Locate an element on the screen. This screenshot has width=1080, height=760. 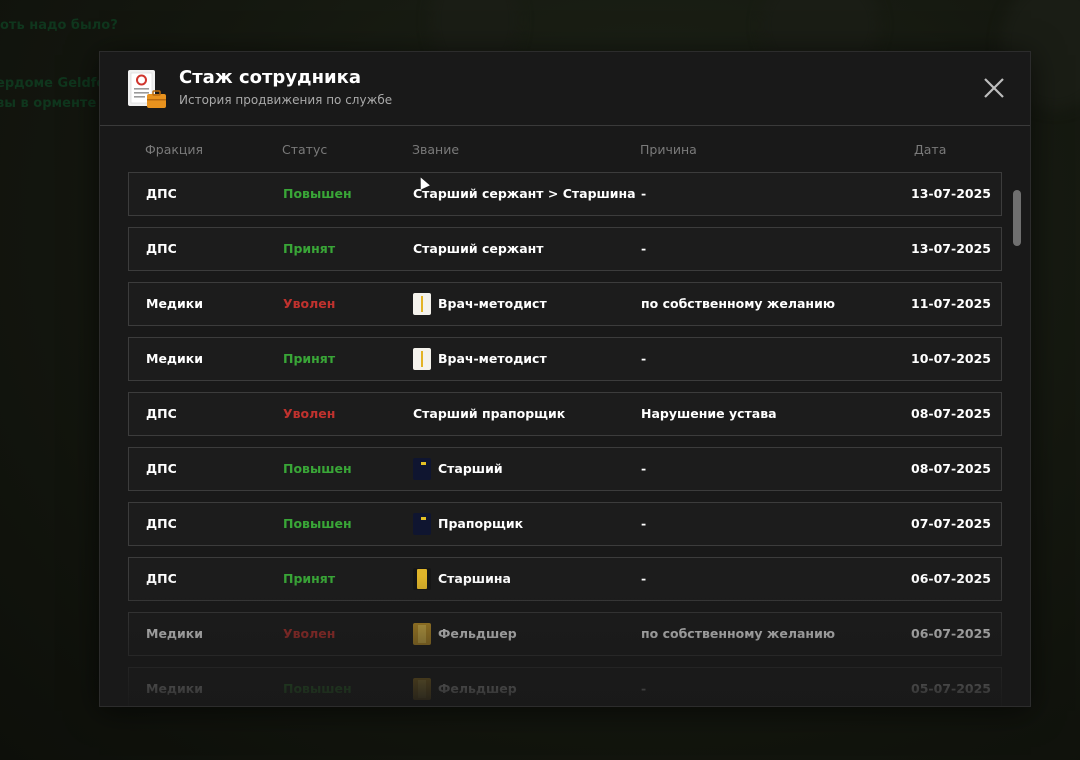
table-row: Медики Повышен Фельдшер - 05-07-2025 is located at coordinates (565, 686).